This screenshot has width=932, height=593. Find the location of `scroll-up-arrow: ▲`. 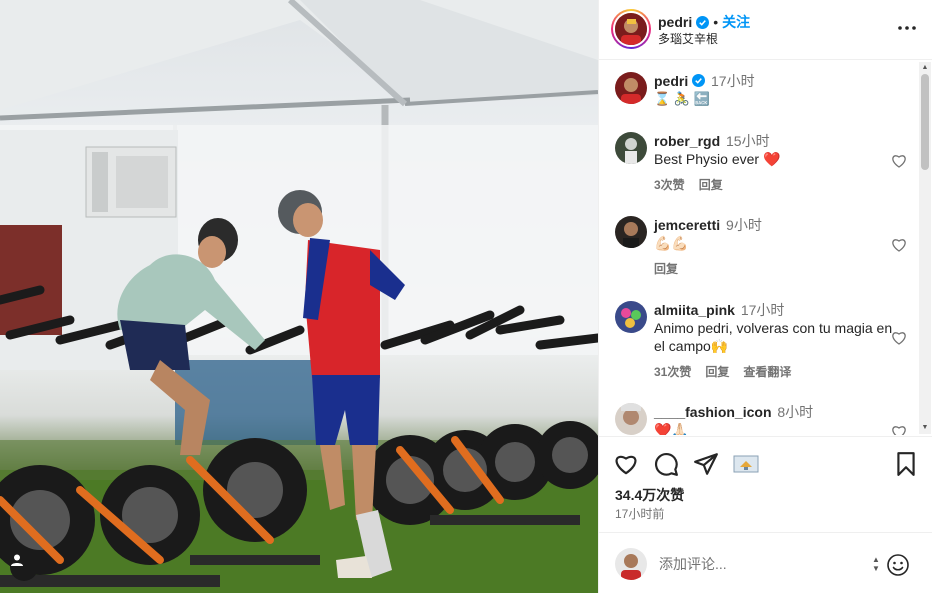

scroll-up-arrow: ▲ is located at coordinates (925, 68).